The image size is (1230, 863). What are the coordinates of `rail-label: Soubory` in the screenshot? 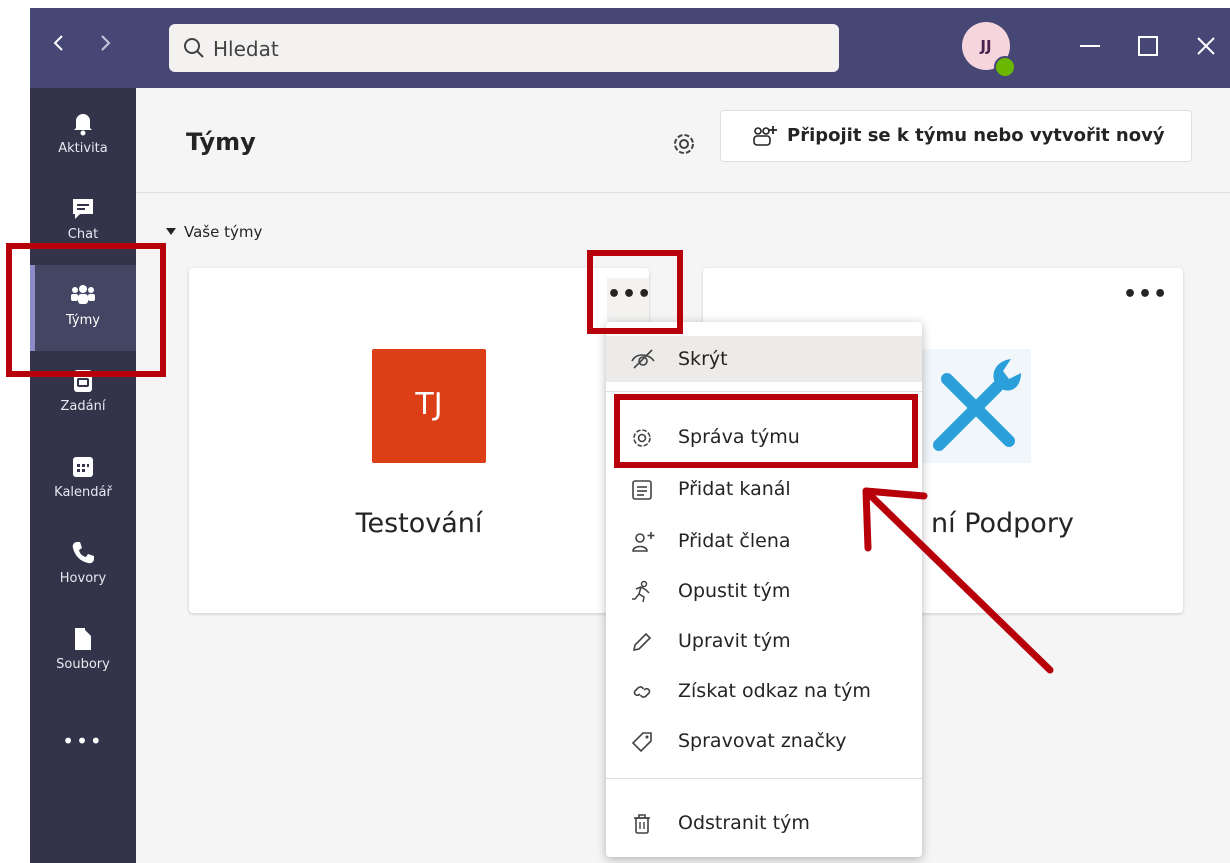 It's located at (83, 664).